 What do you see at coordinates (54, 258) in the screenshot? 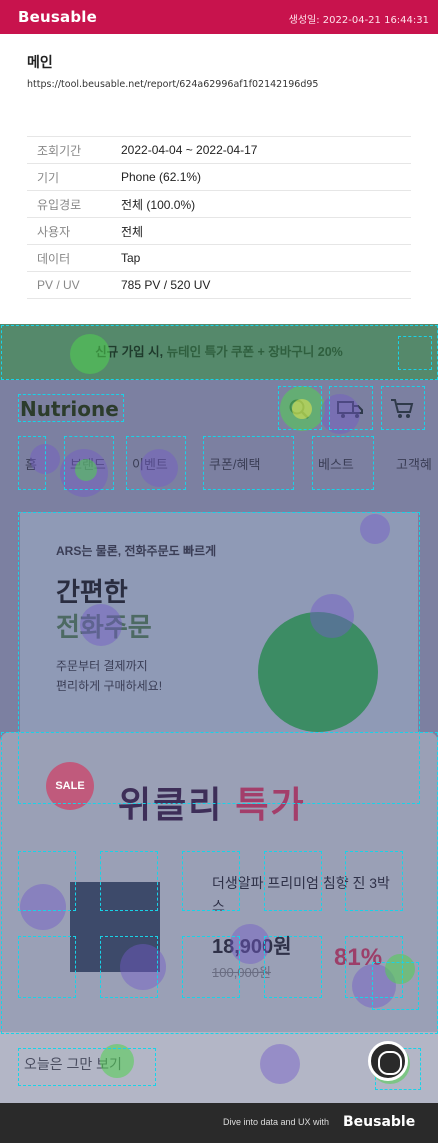
I see `info-label: 데이터` at bounding box center [54, 258].